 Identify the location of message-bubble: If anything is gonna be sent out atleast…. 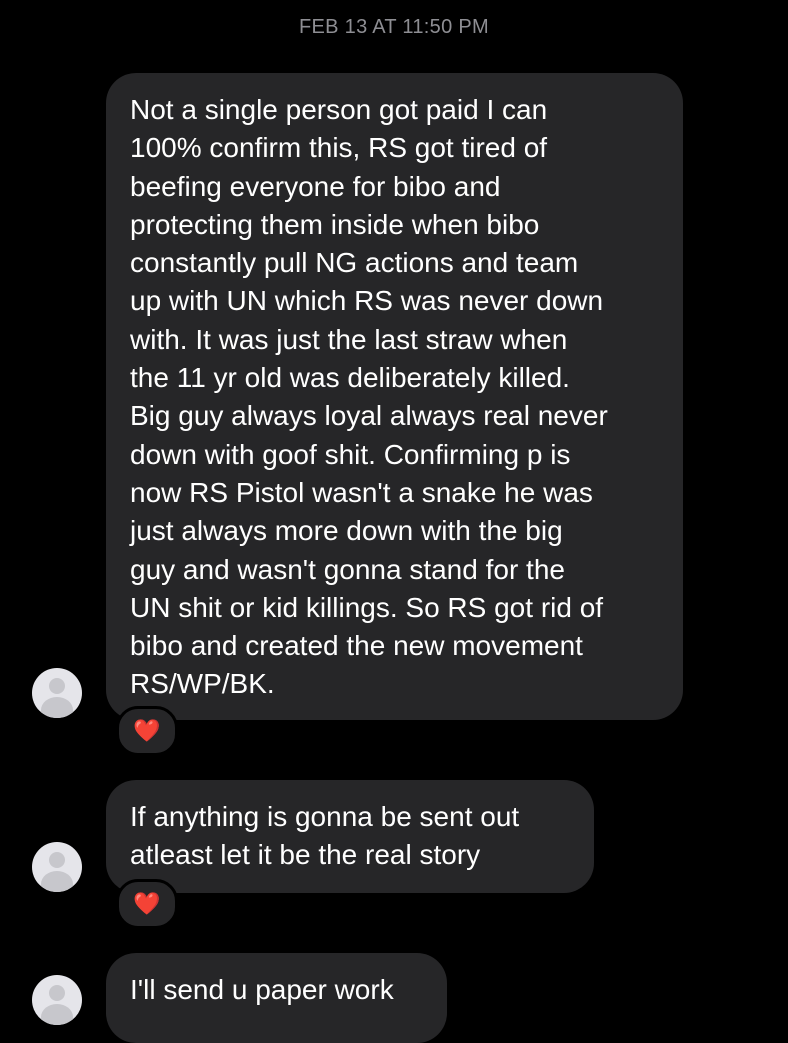
(350, 836).